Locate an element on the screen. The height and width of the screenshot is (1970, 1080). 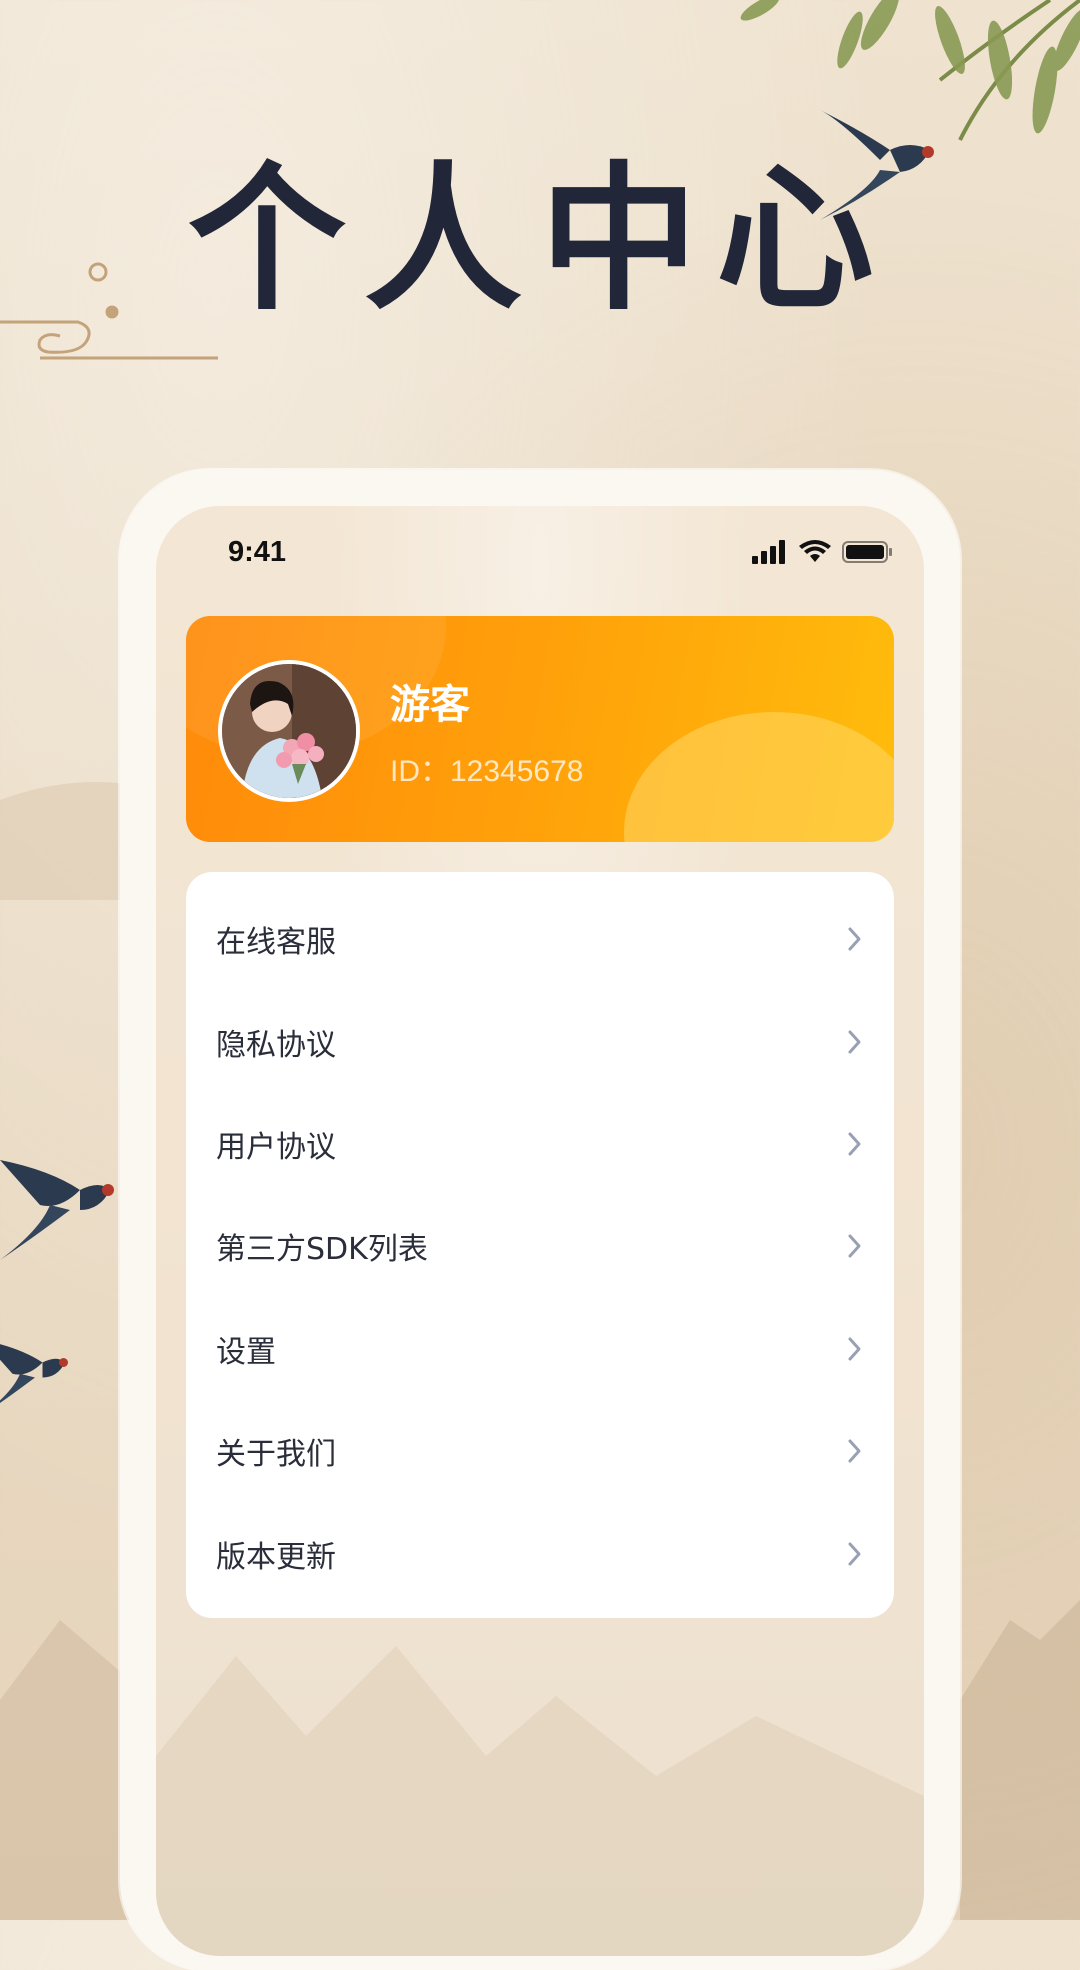
menu-item-third-party-sdk: 第三方SDK列表 is located at coordinates (540, 1246).